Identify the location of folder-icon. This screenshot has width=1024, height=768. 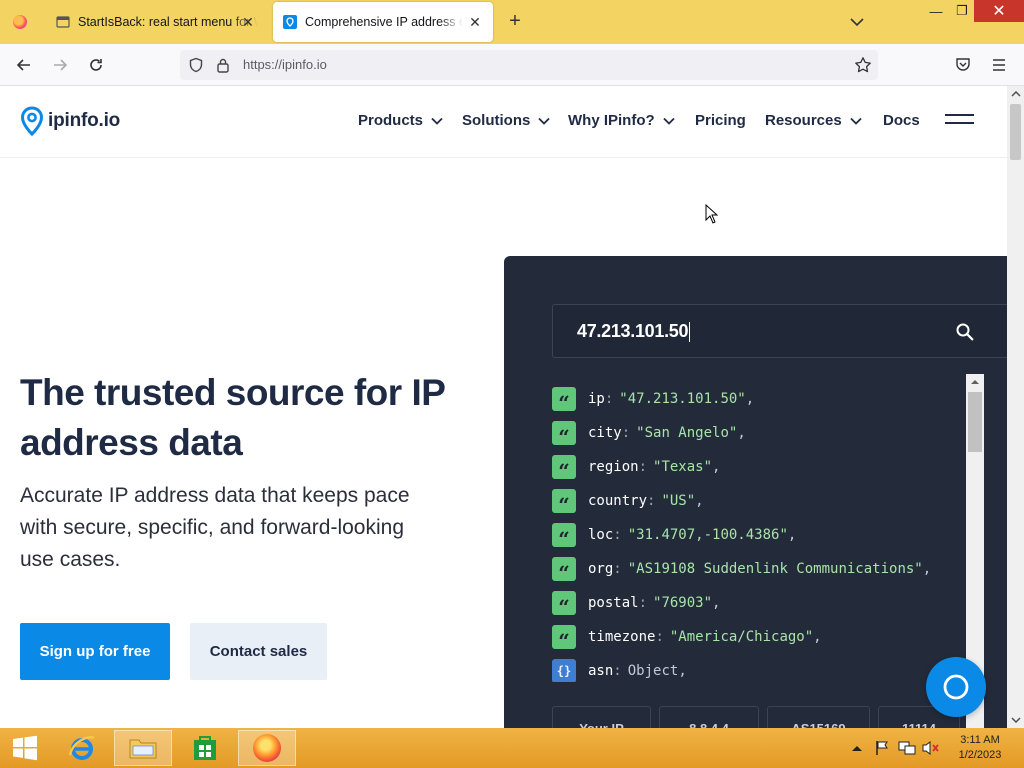
(143, 749).